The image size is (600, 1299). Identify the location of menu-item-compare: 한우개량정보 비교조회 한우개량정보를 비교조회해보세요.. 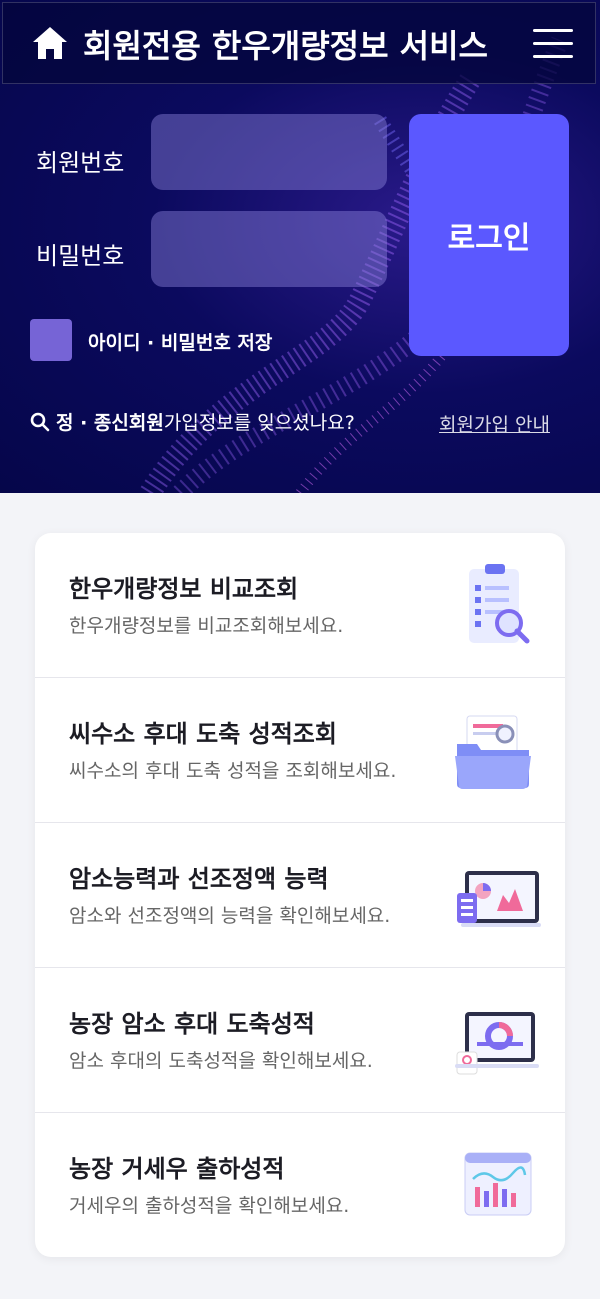
(300, 605).